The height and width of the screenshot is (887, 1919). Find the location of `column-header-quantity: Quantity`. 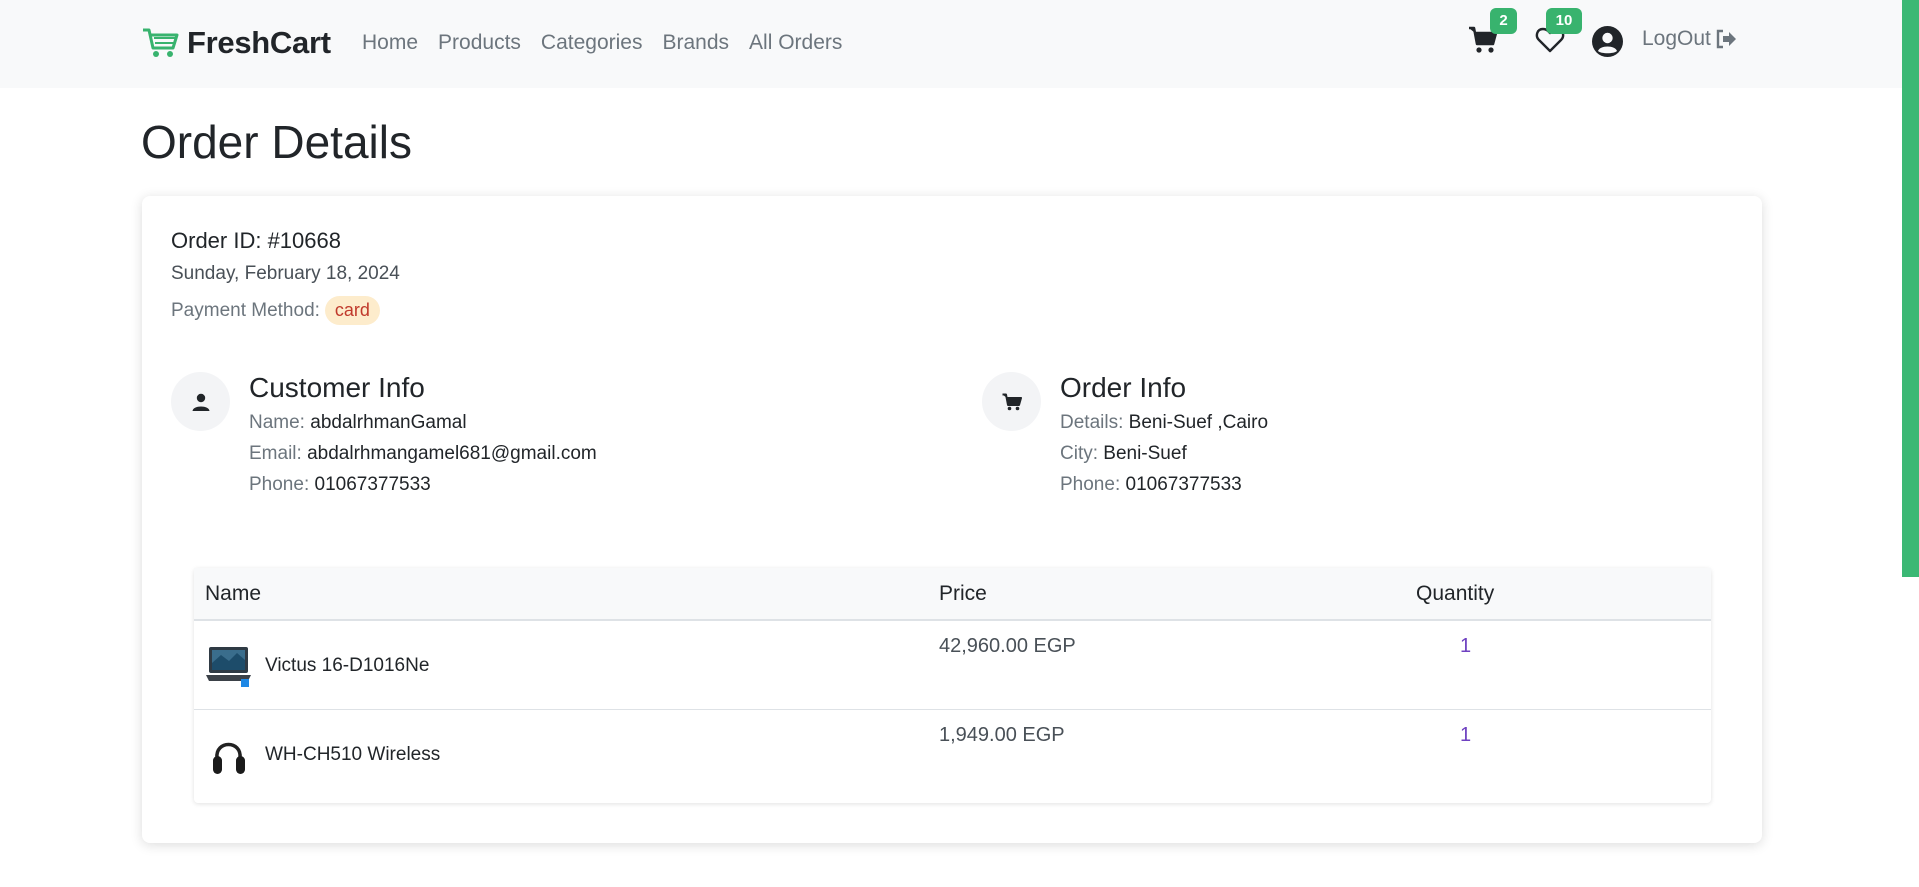

column-header-quantity: Quantity is located at coordinates (1455, 593).